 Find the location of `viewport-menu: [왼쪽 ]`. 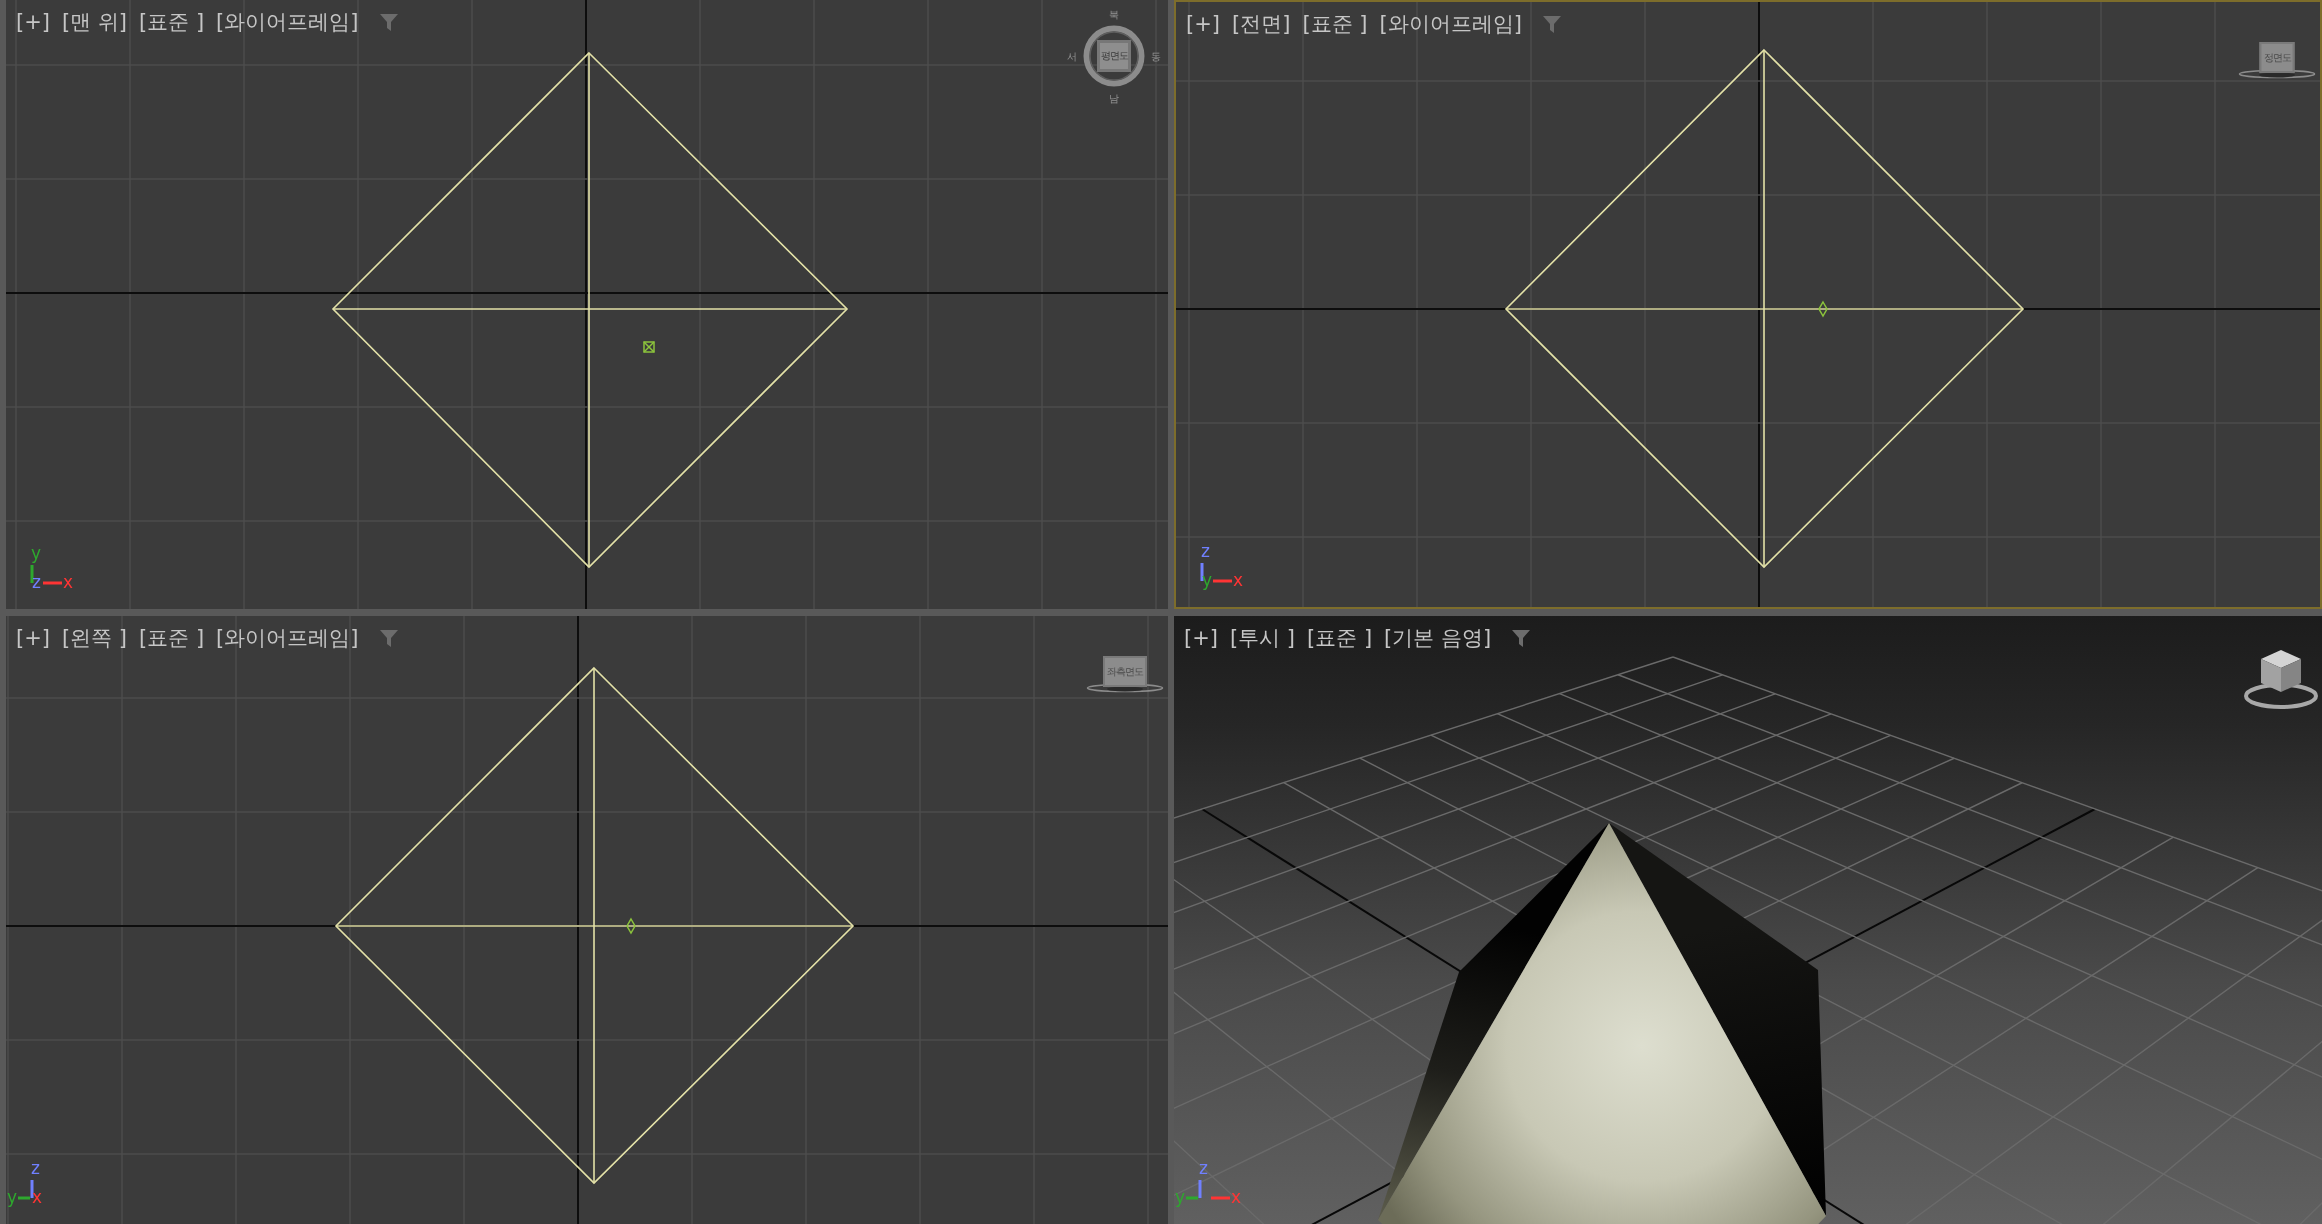

viewport-menu: [왼쪽 ] is located at coordinates (95, 638).